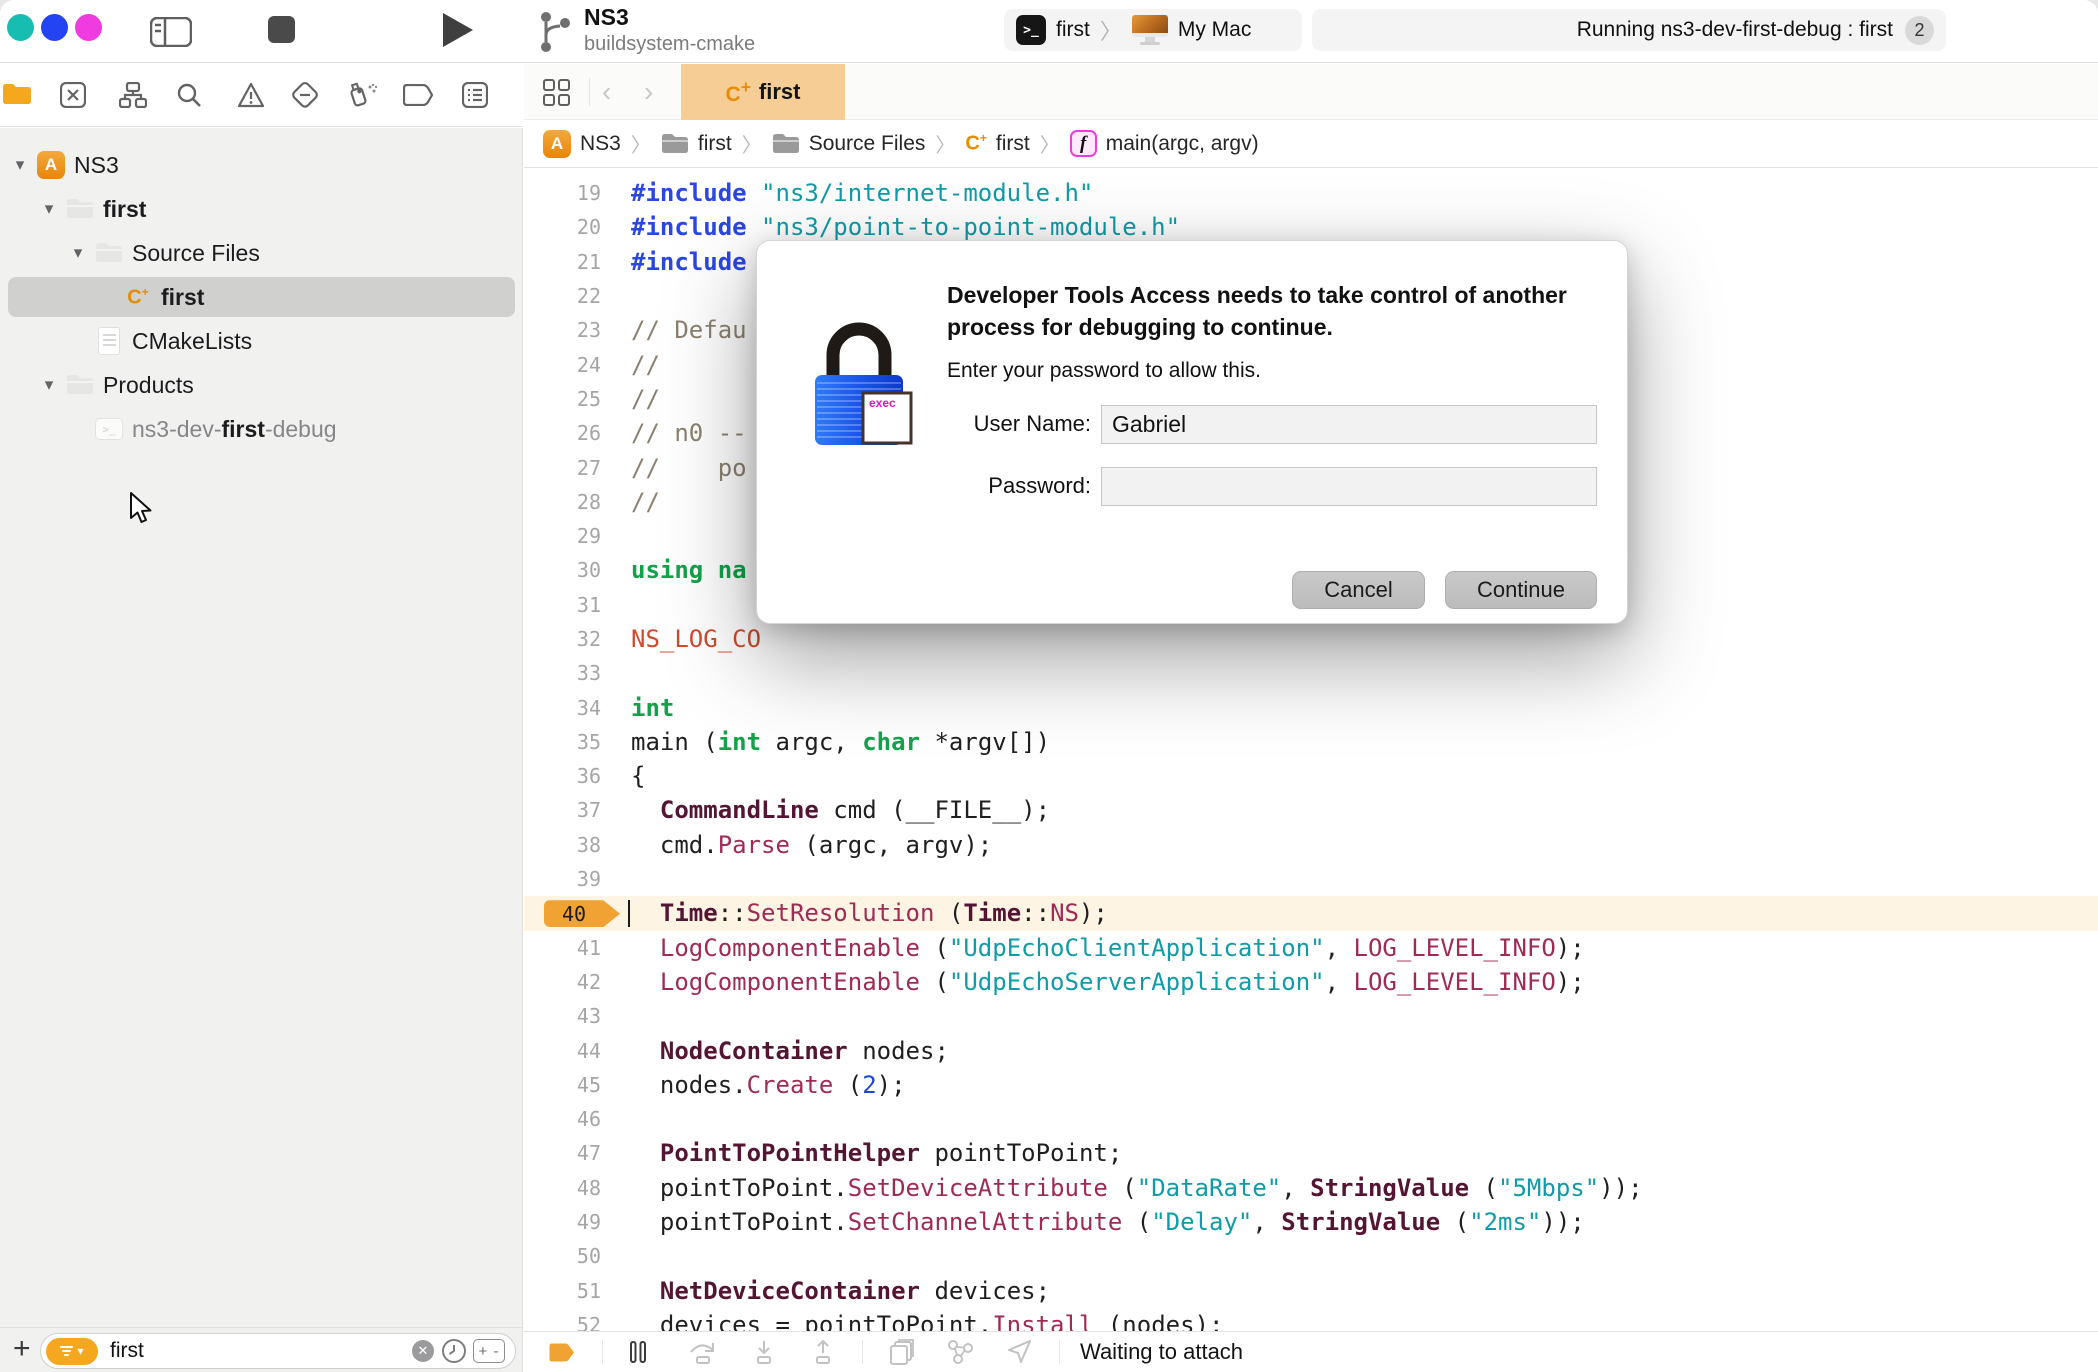  Describe the element at coordinates (648, 92) in the screenshot. I see `forward-chevron-icon: ›` at that location.